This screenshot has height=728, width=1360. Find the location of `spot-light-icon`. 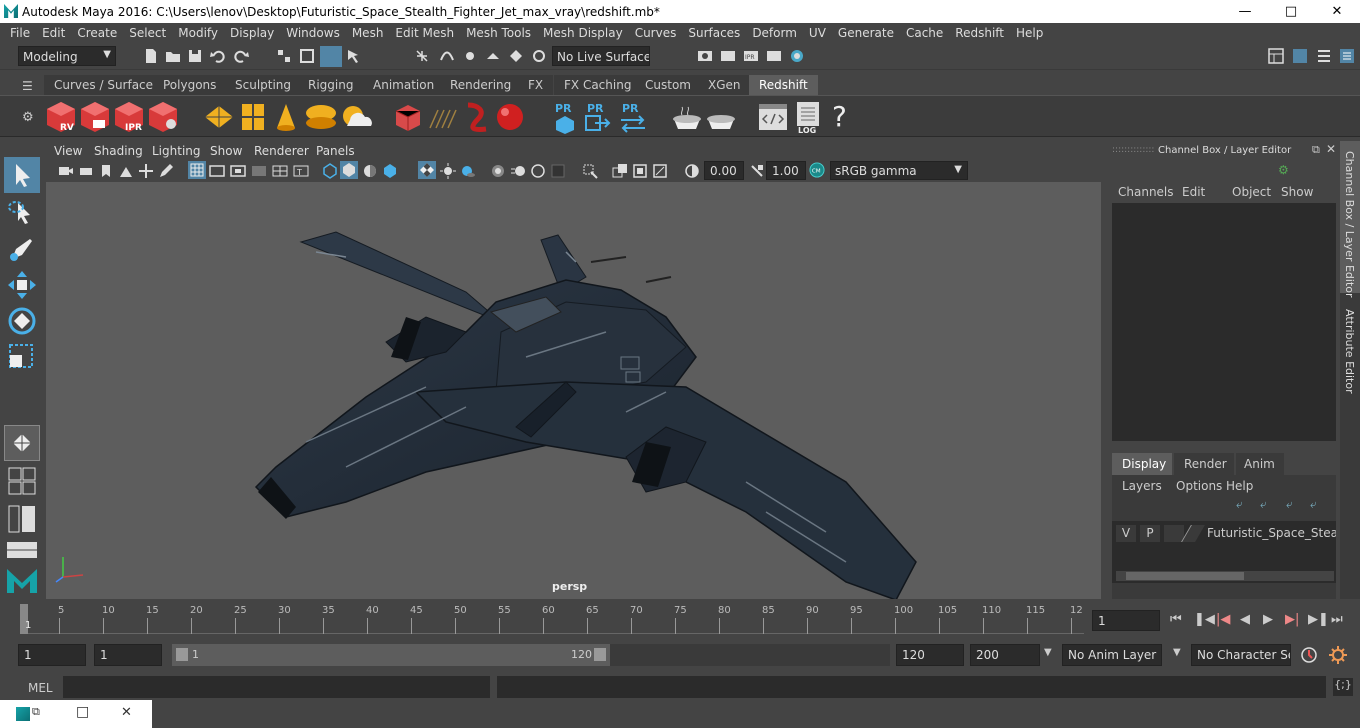

spot-light-icon is located at coordinates (286, 117).